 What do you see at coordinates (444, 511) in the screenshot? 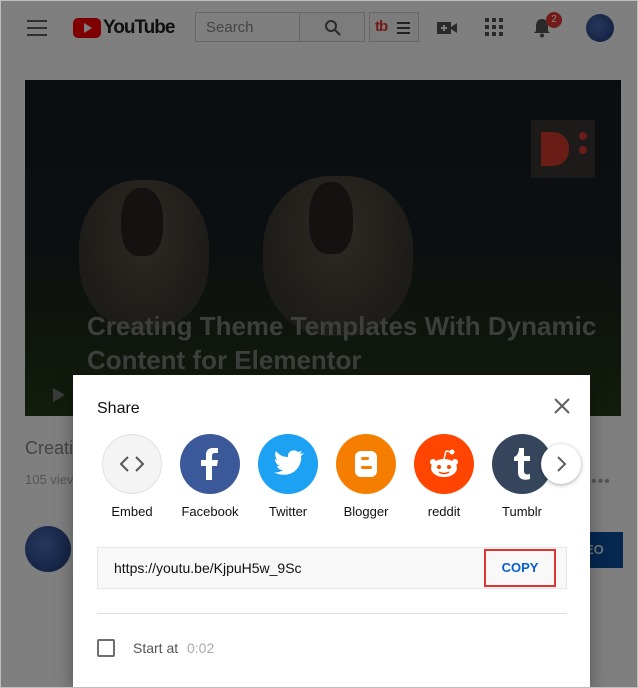
I see `share-label: reddit` at bounding box center [444, 511].